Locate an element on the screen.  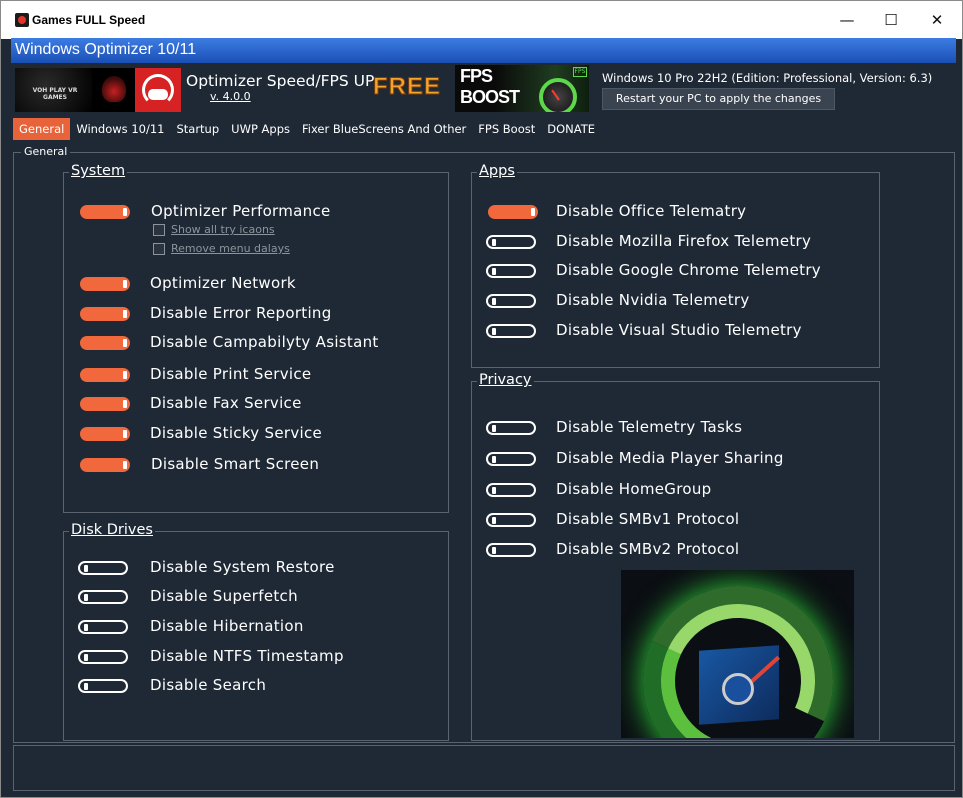
search-label: Disable Search is located at coordinates (208, 685).